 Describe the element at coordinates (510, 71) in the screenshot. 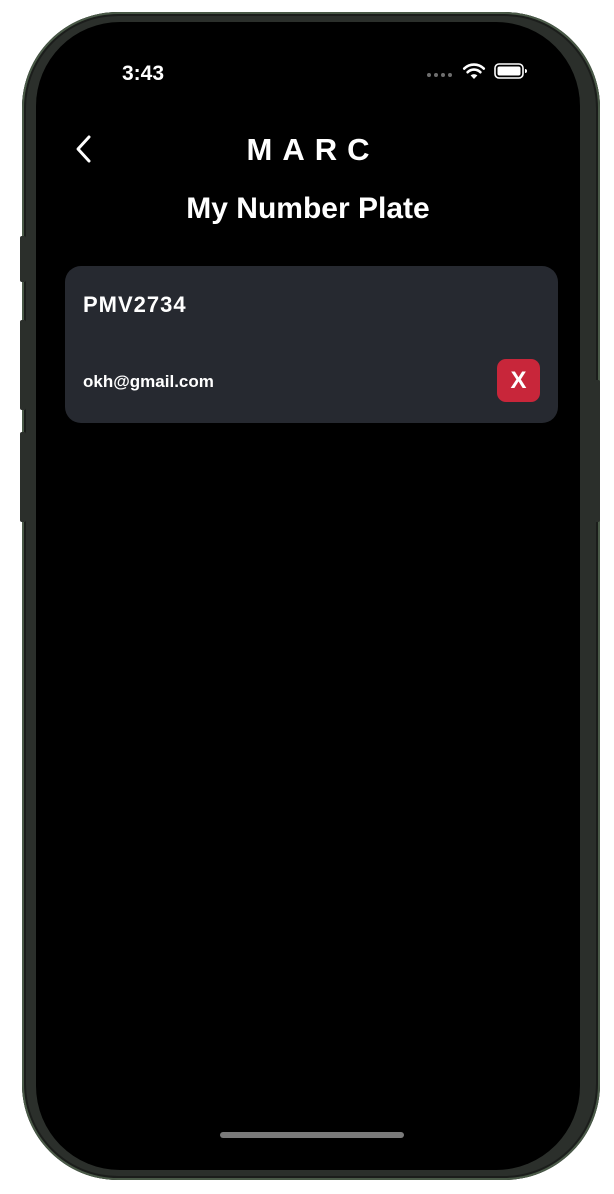

I see `battery-icon` at that location.